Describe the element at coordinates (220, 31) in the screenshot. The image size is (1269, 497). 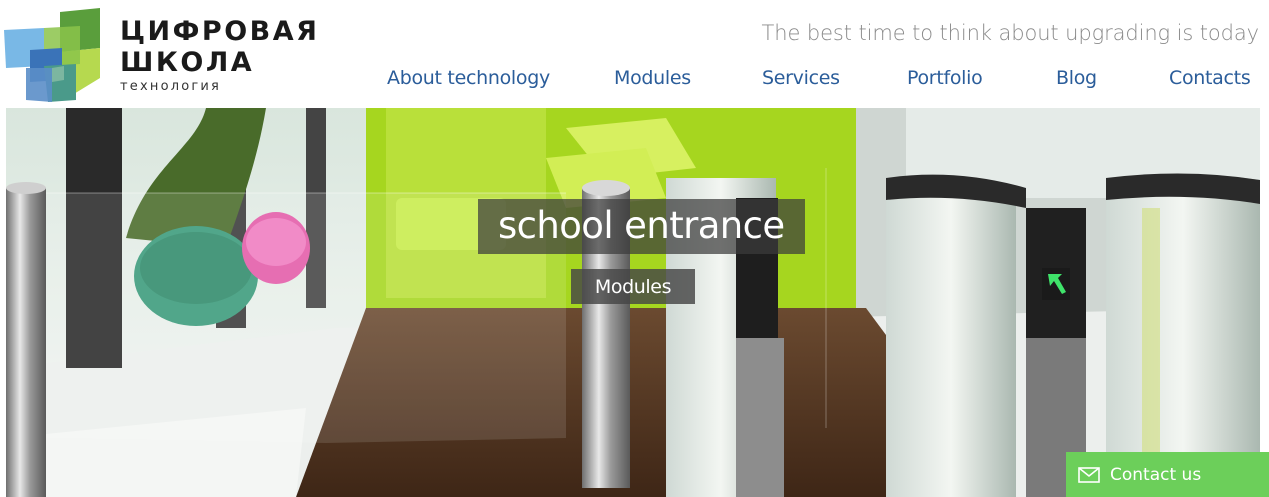
I see `logo-title-line1: ЦИФРОВАЯ` at that location.